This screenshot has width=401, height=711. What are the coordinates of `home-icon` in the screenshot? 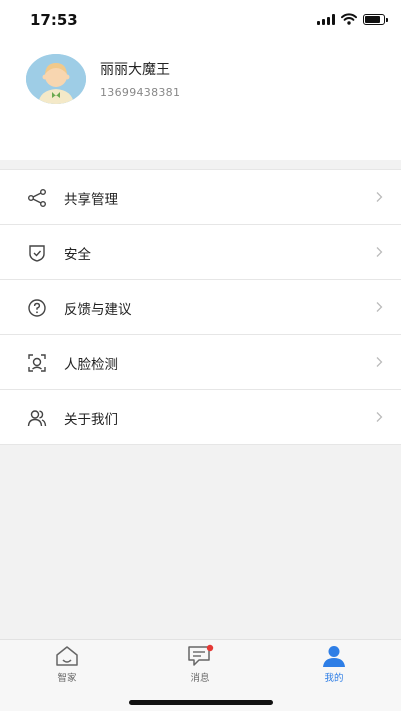 It's located at (67, 656).